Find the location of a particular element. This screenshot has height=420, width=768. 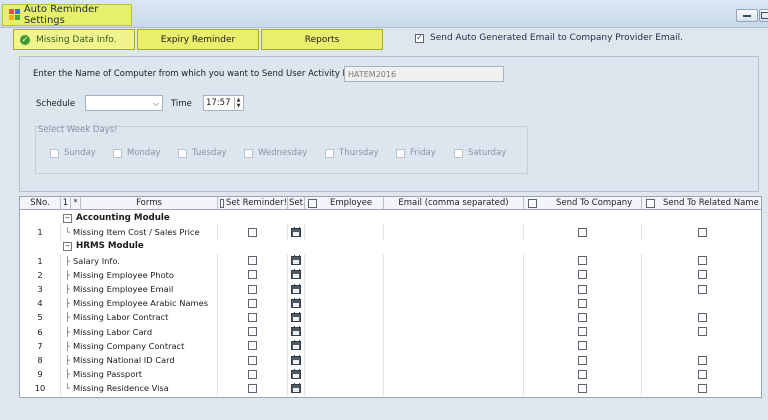

header-set-reminder: Set Reminder! is located at coordinates (253, 203).